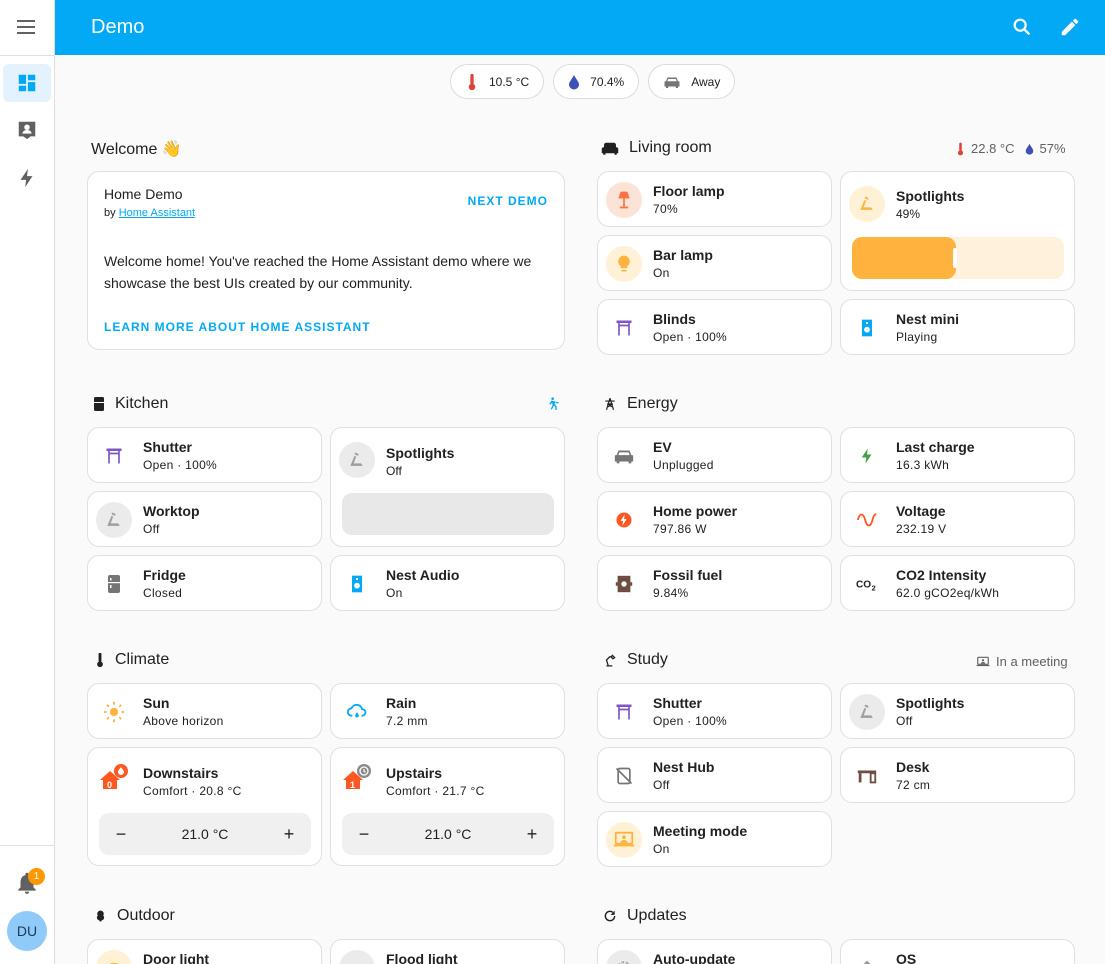 The height and width of the screenshot is (964, 1105). What do you see at coordinates (955, 258) in the screenshot?
I see `slider-handle` at bounding box center [955, 258].